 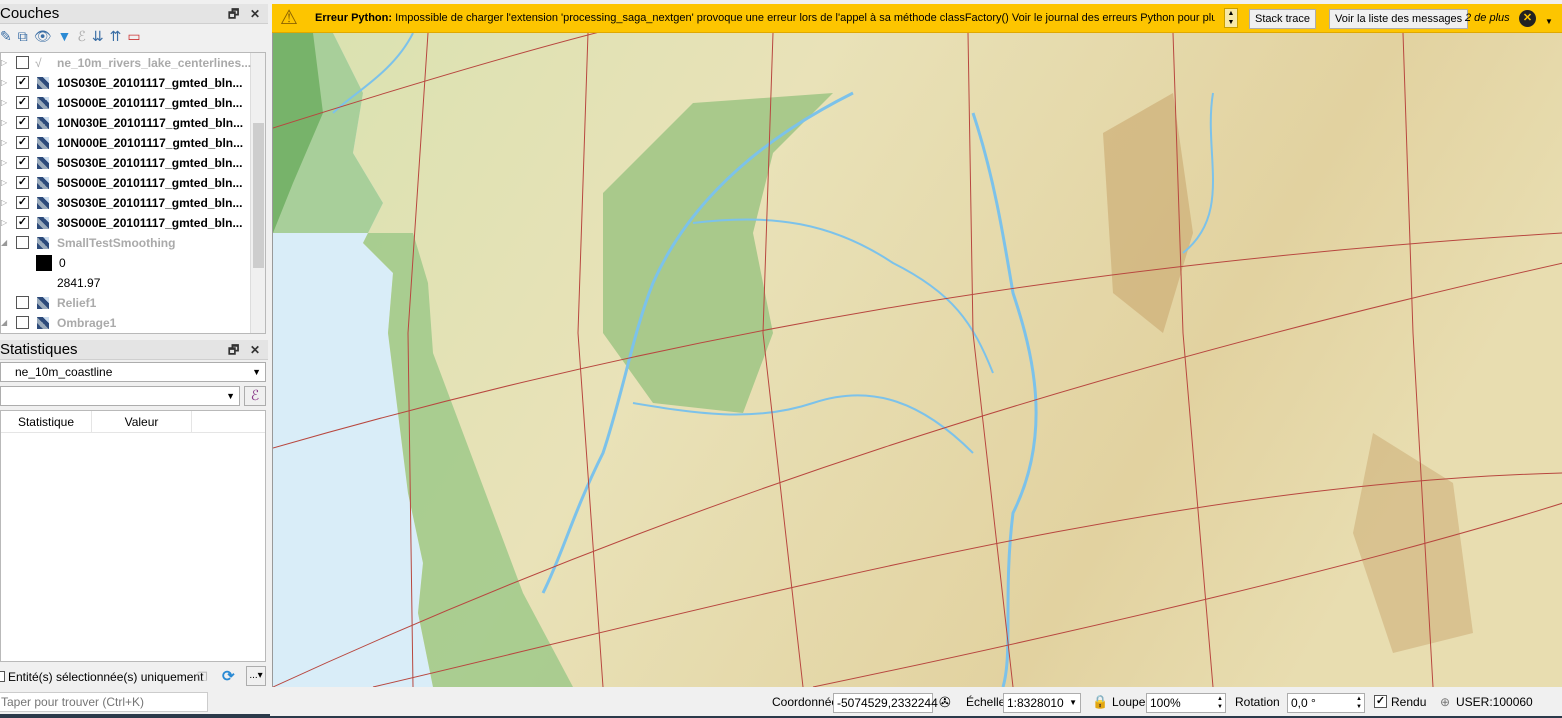 I want to click on collapse-all-icon: ⇈, so click(x=119, y=36).